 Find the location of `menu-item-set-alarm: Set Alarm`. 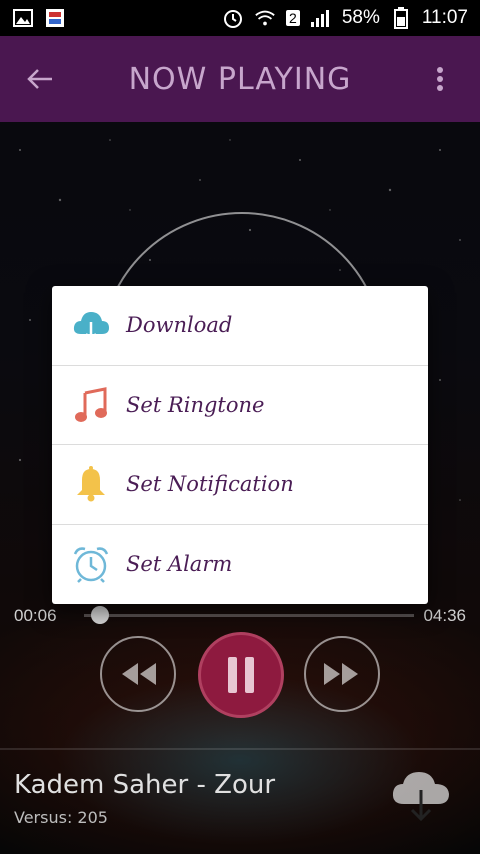

menu-item-set-alarm: Set Alarm is located at coordinates (240, 565).